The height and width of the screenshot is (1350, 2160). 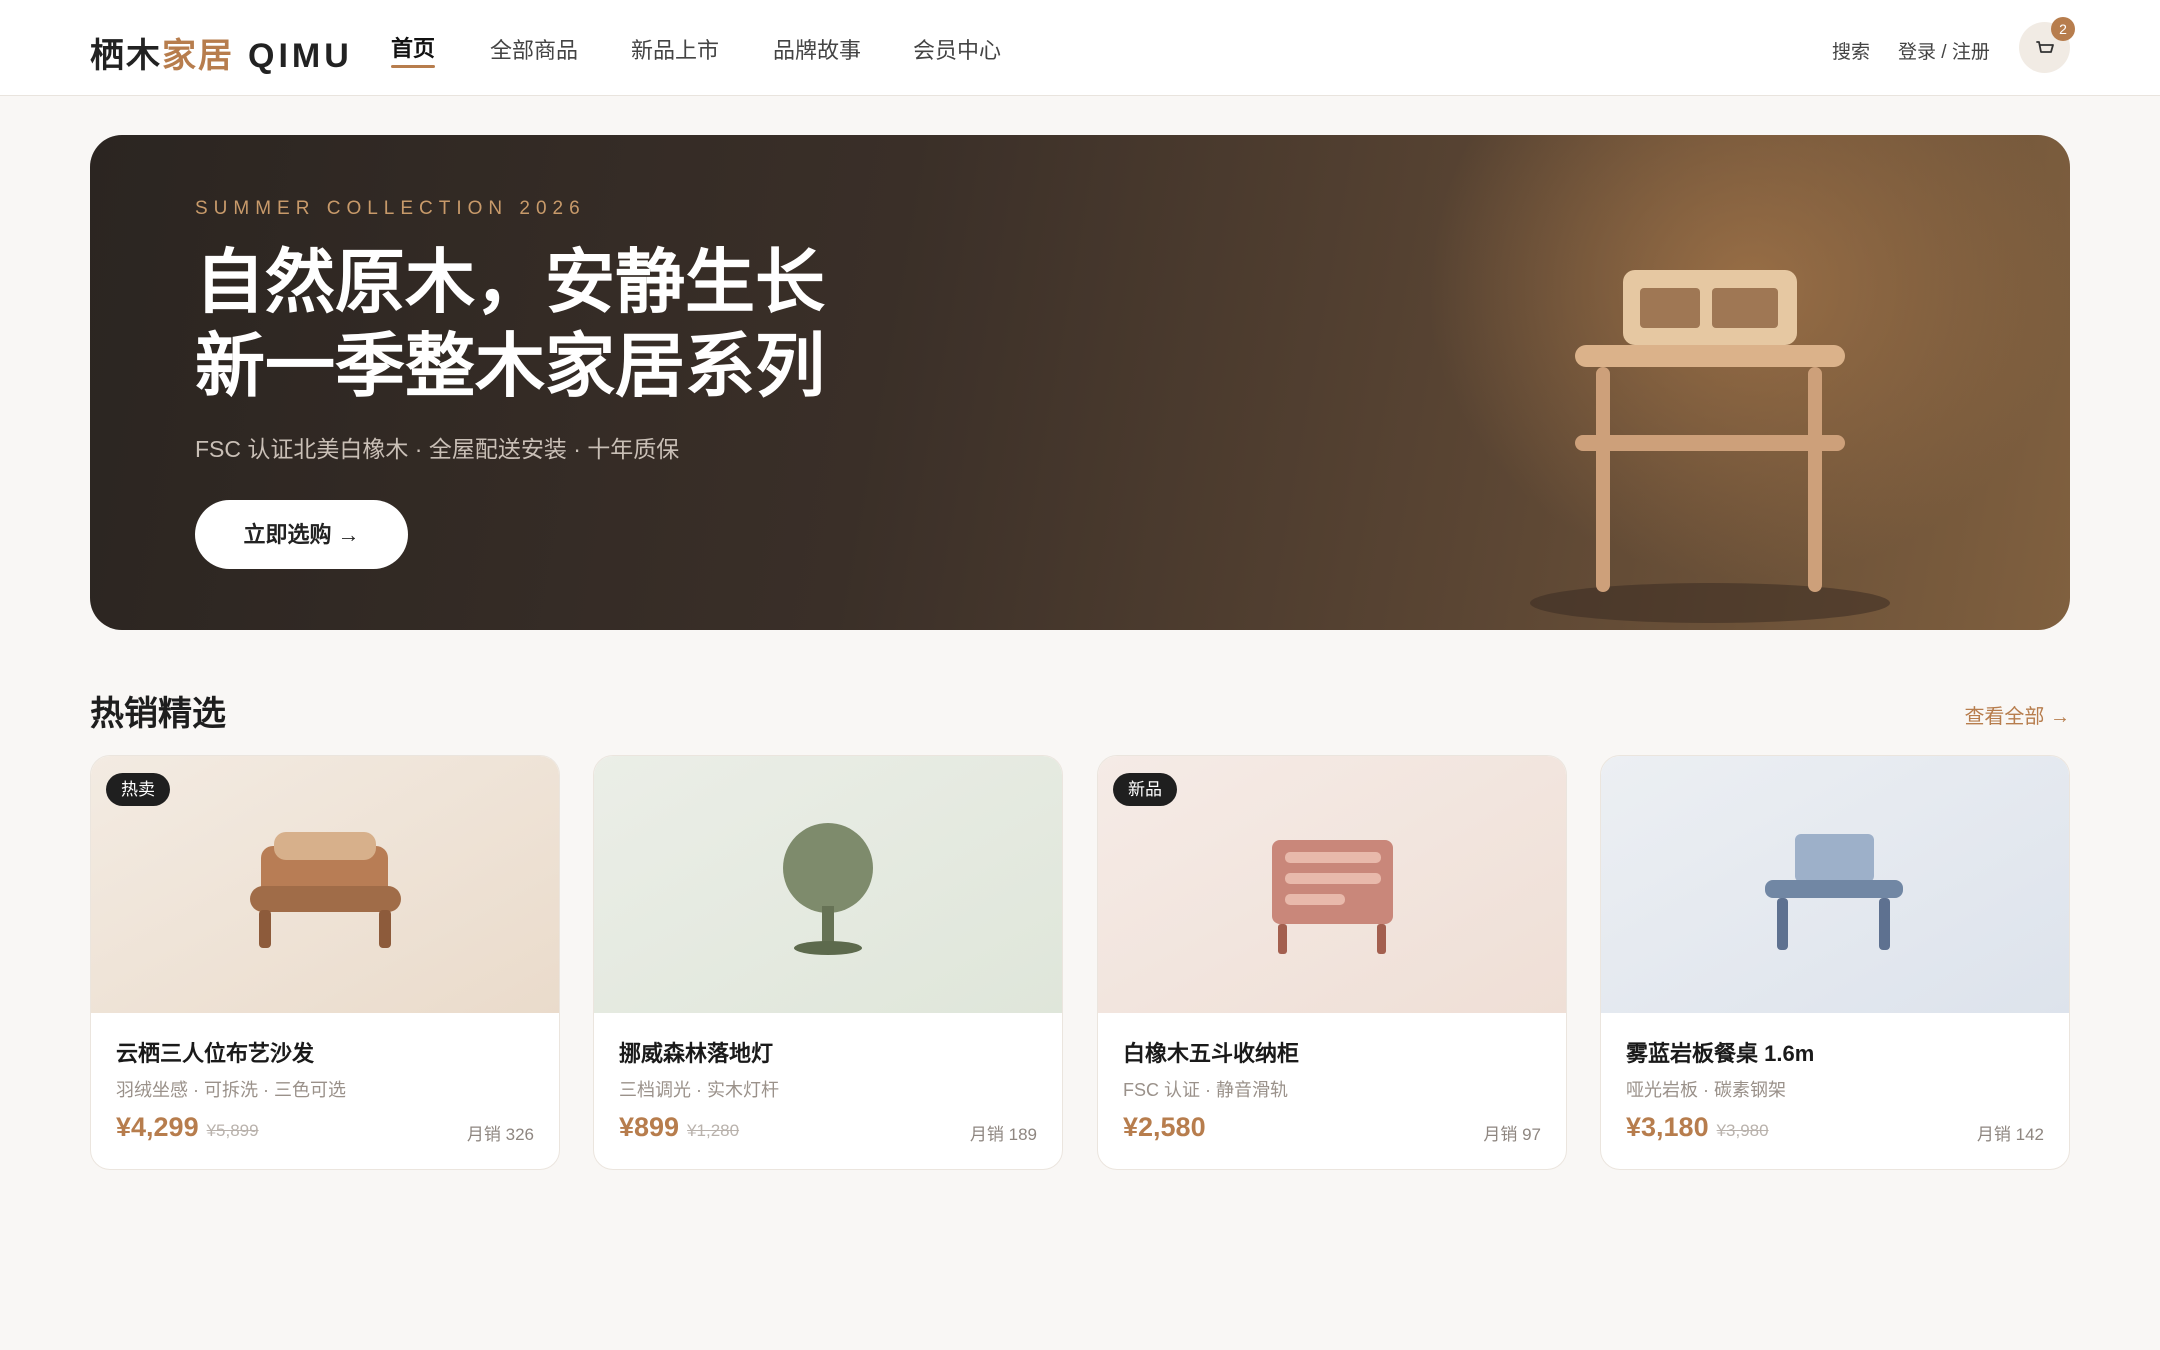 I want to click on cart-icon, so click(x=2045, y=47).